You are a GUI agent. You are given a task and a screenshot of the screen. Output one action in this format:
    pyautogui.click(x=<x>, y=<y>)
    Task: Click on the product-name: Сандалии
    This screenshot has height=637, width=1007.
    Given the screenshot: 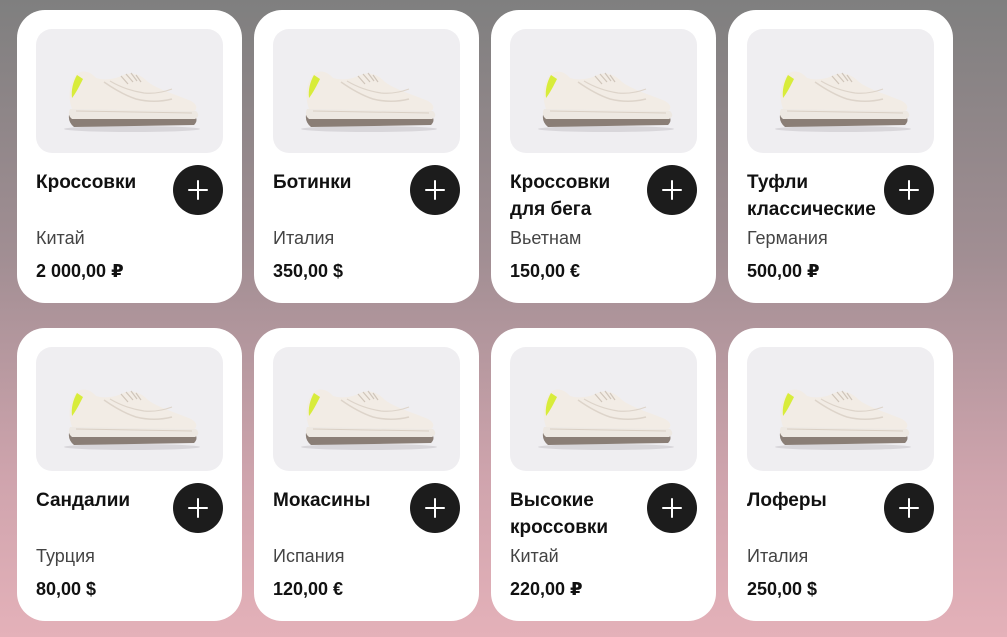 What is the action you would take?
    pyautogui.click(x=83, y=500)
    